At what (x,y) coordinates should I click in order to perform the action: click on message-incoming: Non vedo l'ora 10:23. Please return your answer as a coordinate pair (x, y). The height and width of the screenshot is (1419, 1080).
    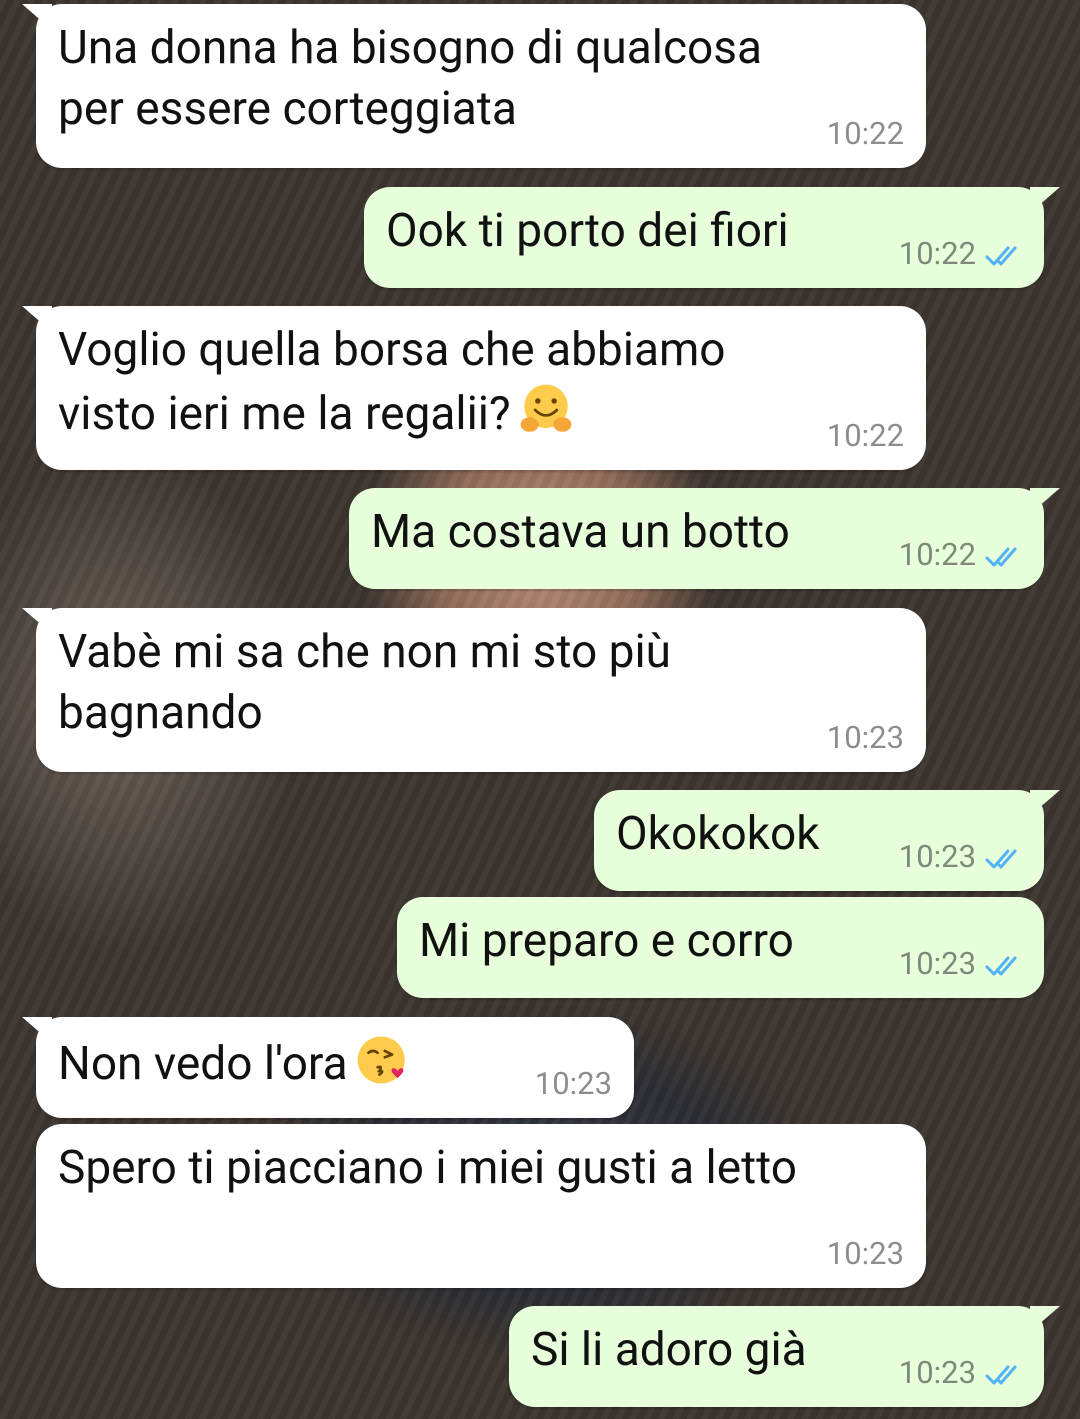
    Looking at the image, I should click on (328, 1067).